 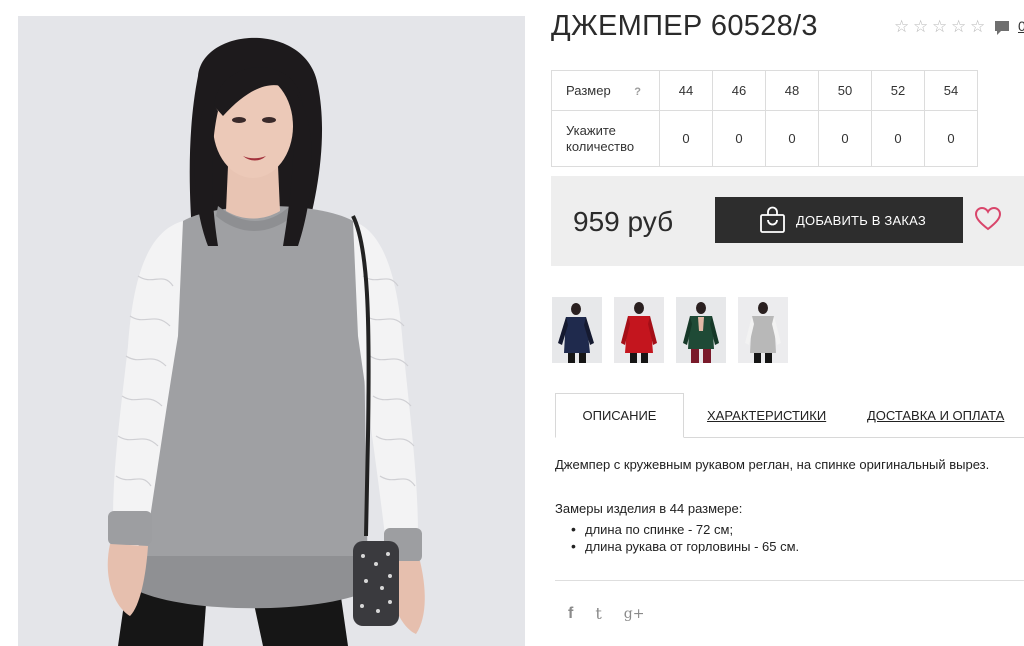 I want to click on size-label-cell: Размер ?, so click(x=605, y=90).